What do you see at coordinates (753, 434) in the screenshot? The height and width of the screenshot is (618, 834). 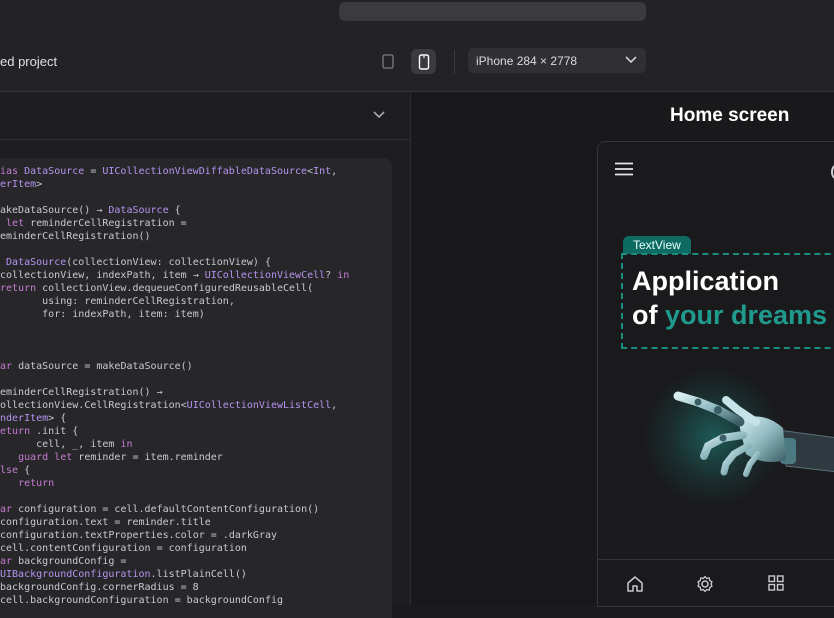 I see `robot-hand-icon` at bounding box center [753, 434].